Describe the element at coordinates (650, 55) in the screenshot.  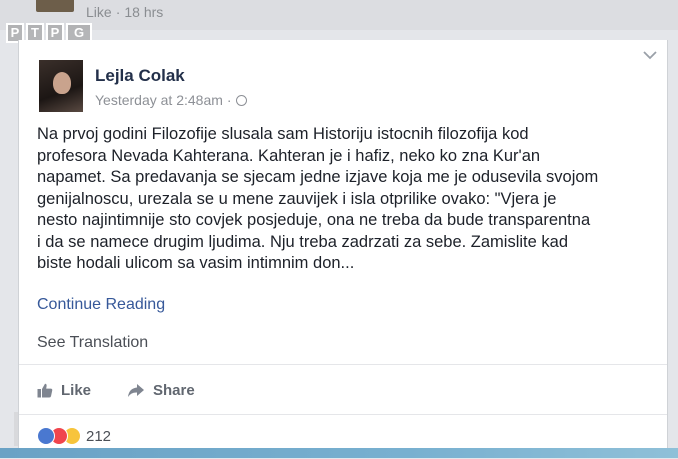
I see `chevron-down-icon` at that location.